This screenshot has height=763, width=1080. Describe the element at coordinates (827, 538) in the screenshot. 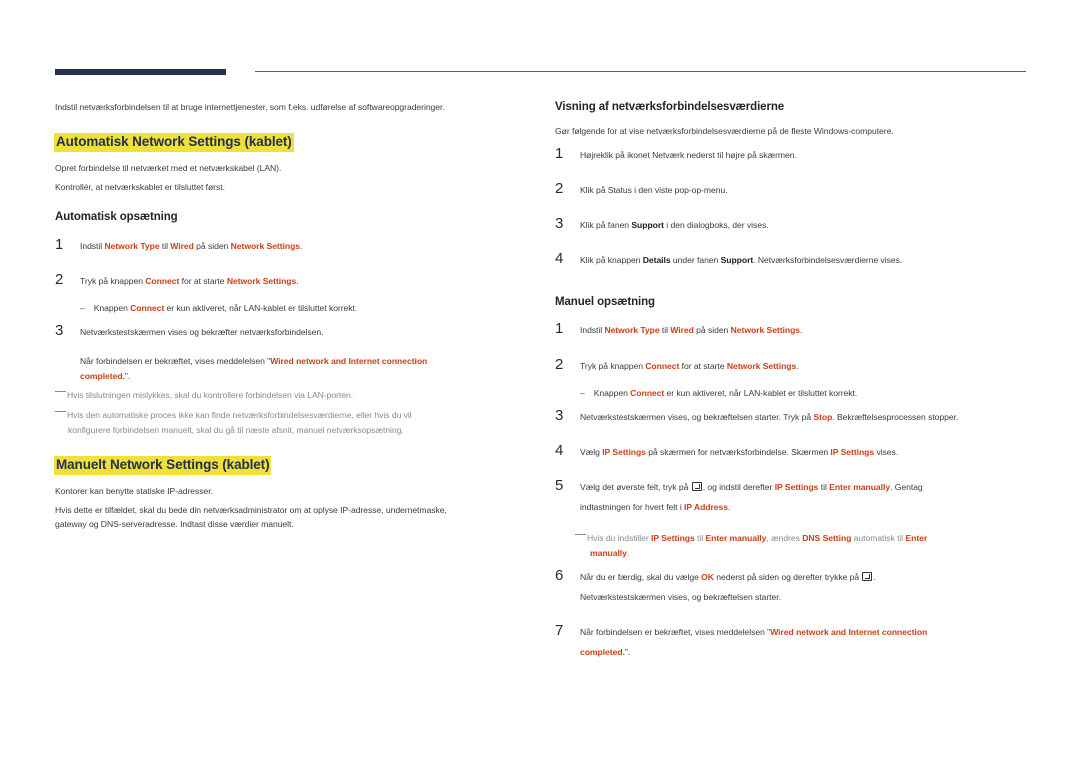

I see `keyword-dns-setting: DNS Setting` at that location.